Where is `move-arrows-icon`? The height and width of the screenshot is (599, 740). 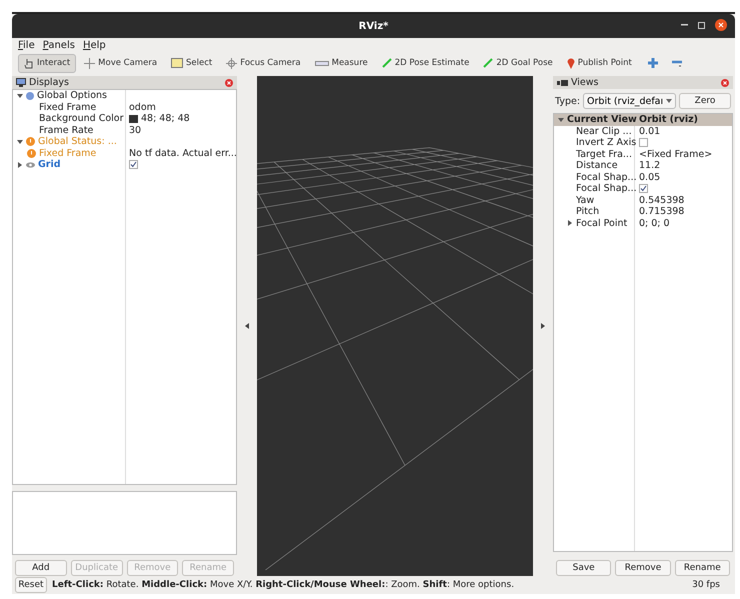
move-arrows-icon is located at coordinates (90, 63).